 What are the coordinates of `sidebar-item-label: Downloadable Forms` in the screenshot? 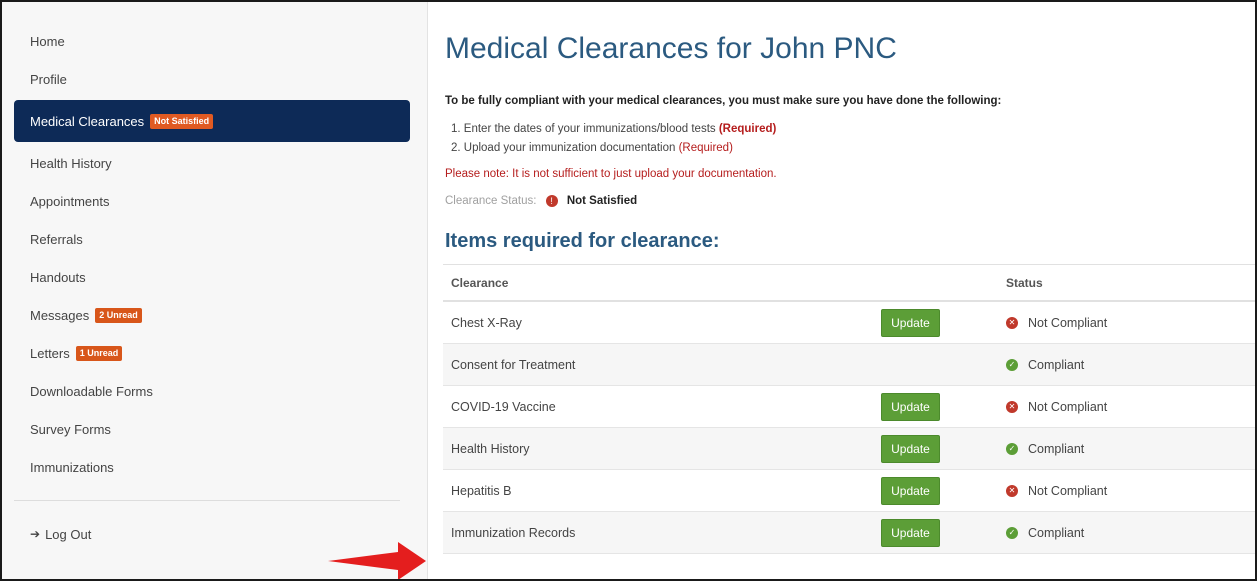 It's located at (91, 391).